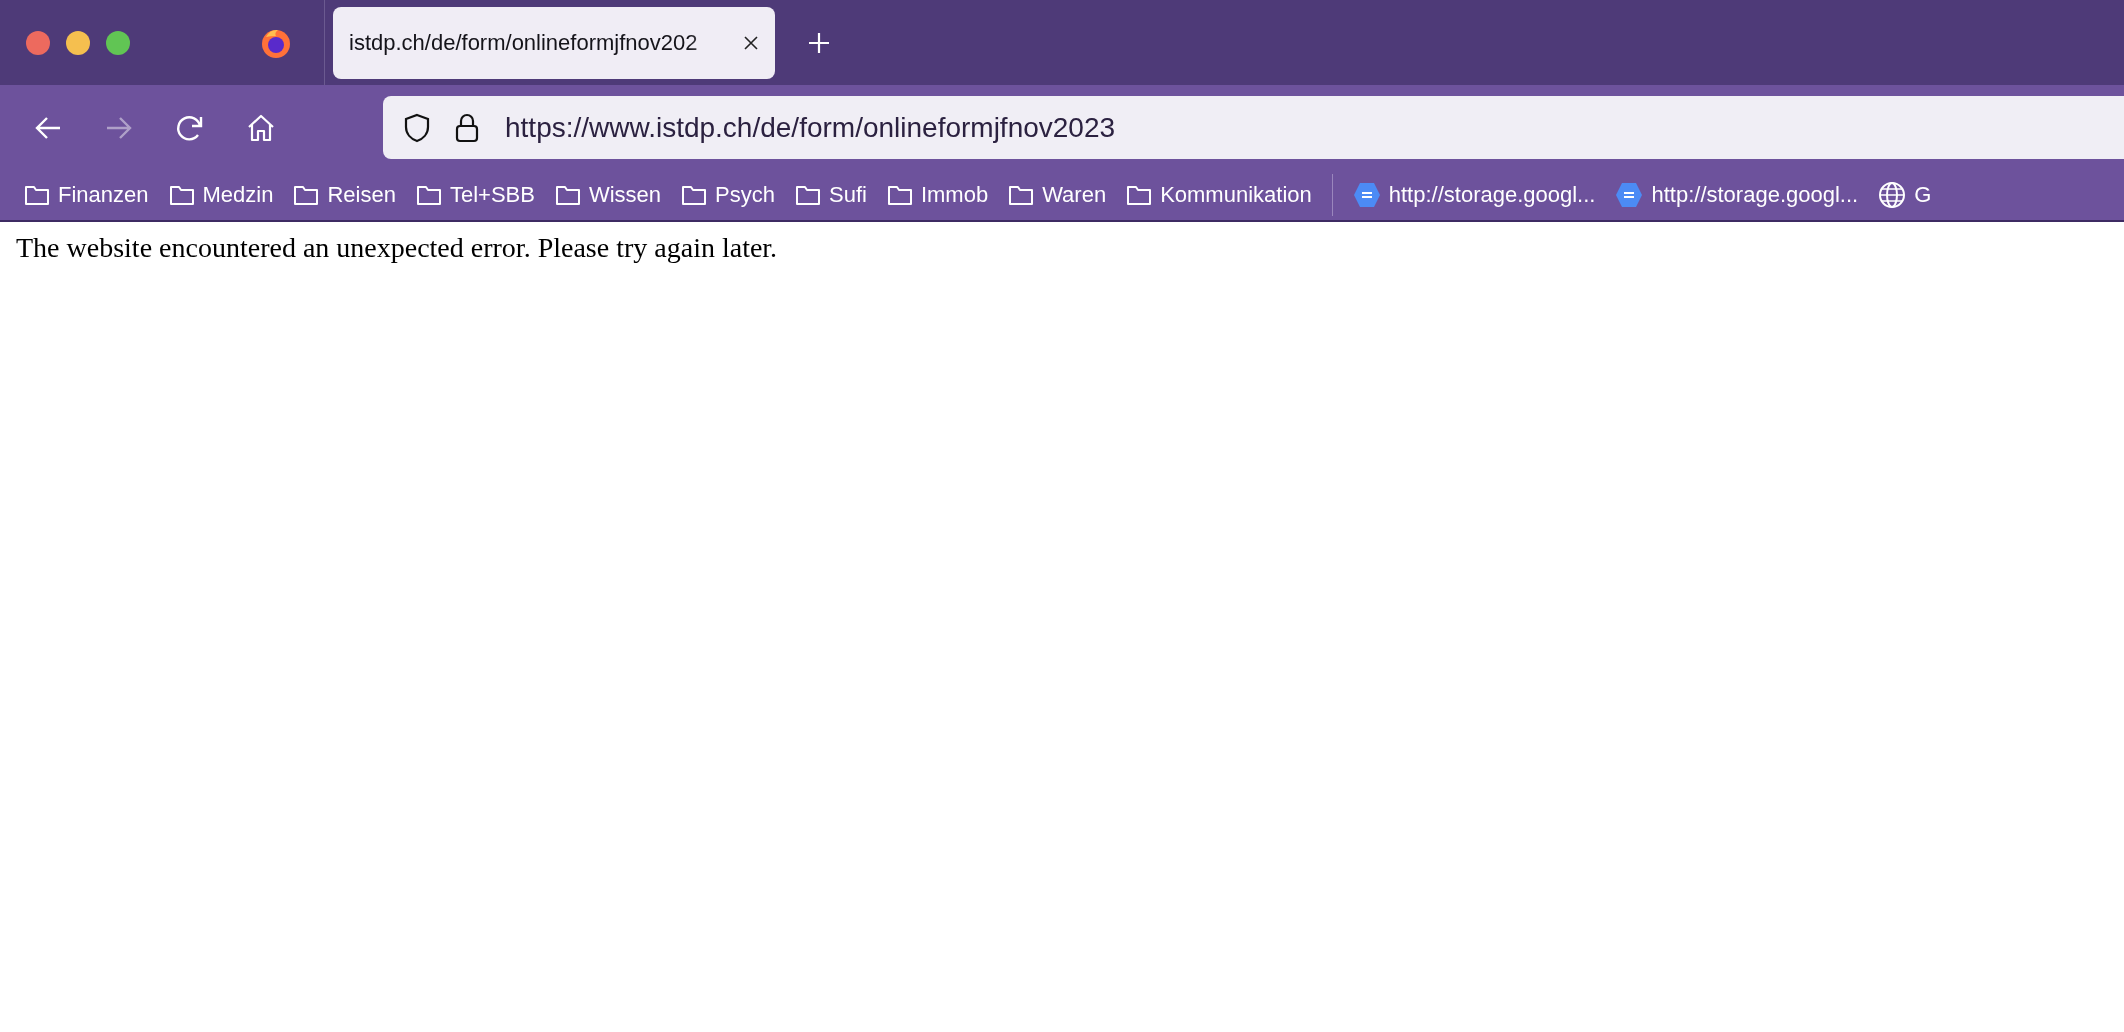 The image size is (2124, 1032). What do you see at coordinates (728, 195) in the screenshot?
I see `bookmark-folder: Psych` at bounding box center [728, 195].